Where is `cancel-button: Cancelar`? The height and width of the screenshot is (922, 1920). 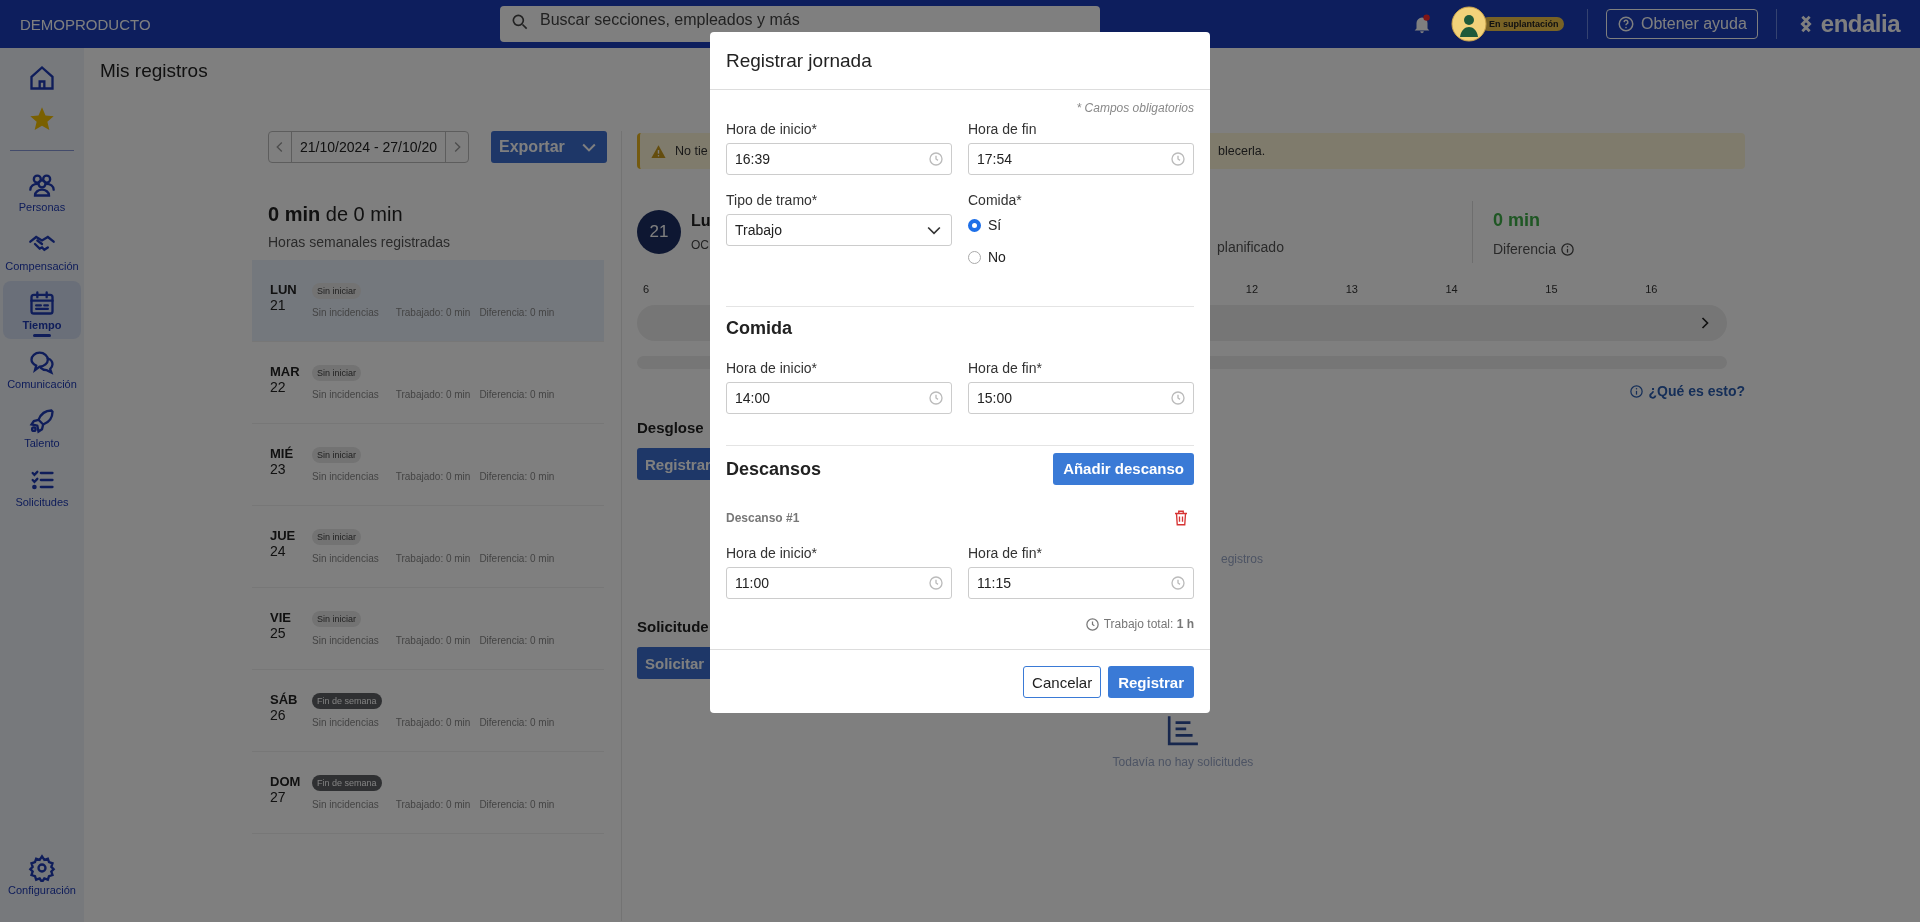
cancel-button: Cancelar is located at coordinates (1062, 682).